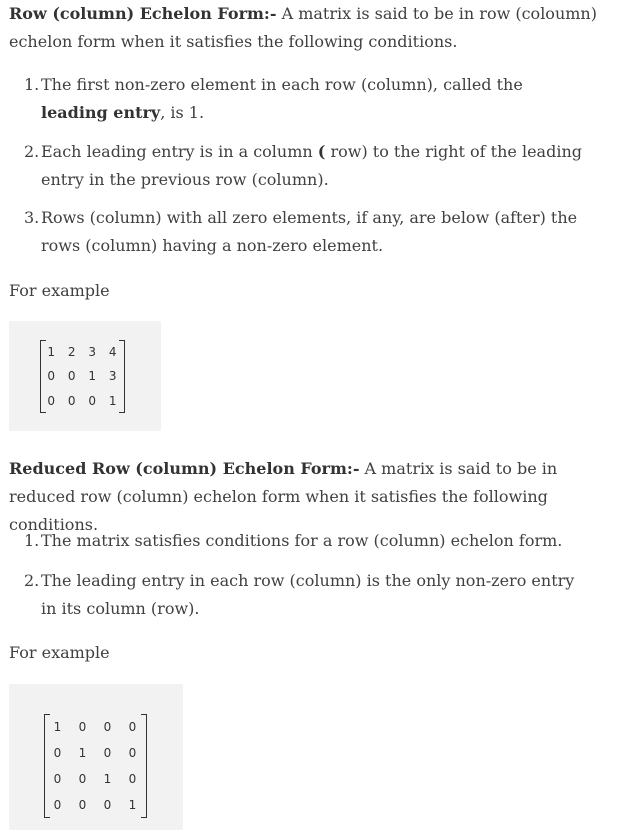  Describe the element at coordinates (95, 753) in the screenshot. I see `matrix-row: 0 1 0 0` at that location.